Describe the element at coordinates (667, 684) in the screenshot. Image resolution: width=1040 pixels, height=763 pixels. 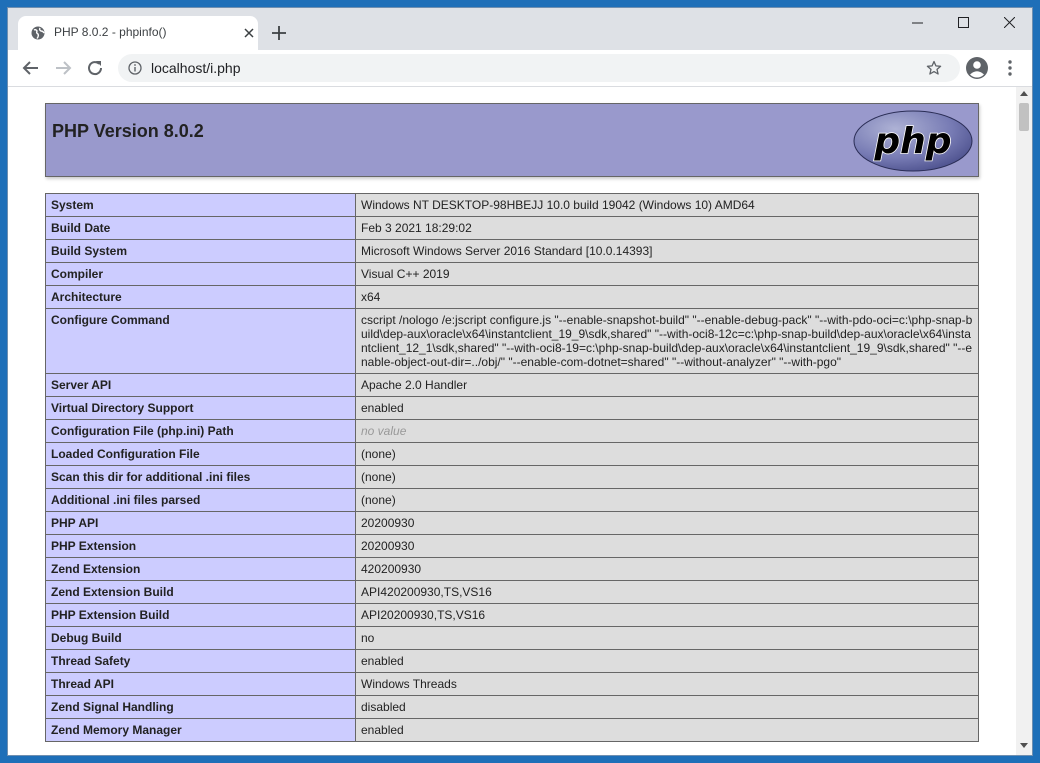
I see `row-value: Windows Threads` at that location.